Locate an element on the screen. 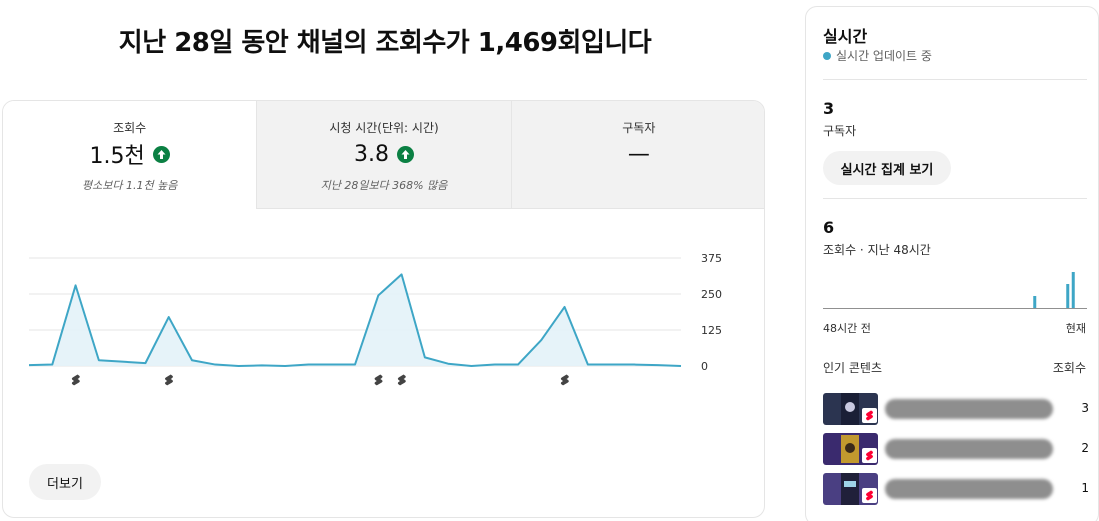 This screenshot has height=521, width=1099. top-content-header: 인기 콘텐츠 is located at coordinates (853, 368).